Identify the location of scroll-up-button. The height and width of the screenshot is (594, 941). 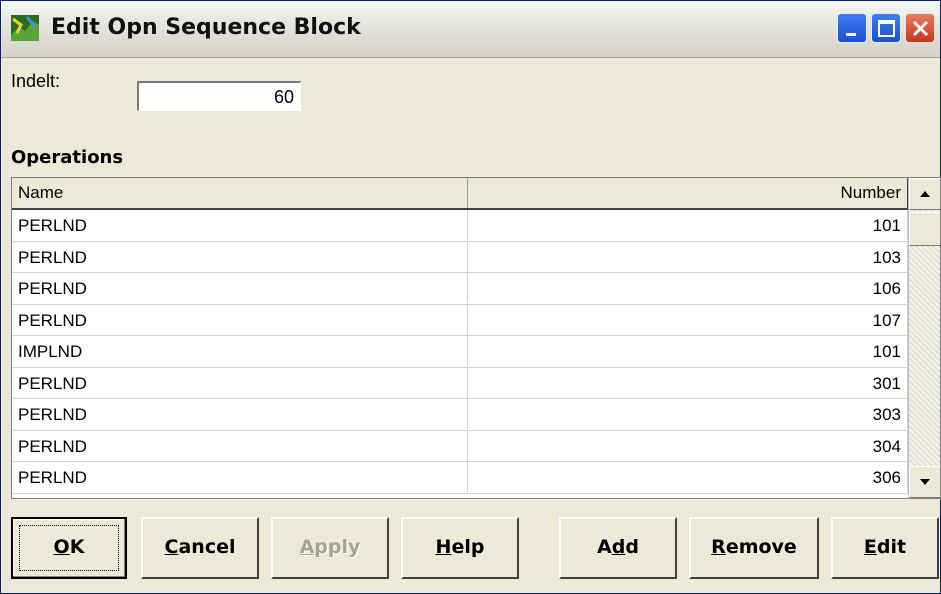
(924, 194).